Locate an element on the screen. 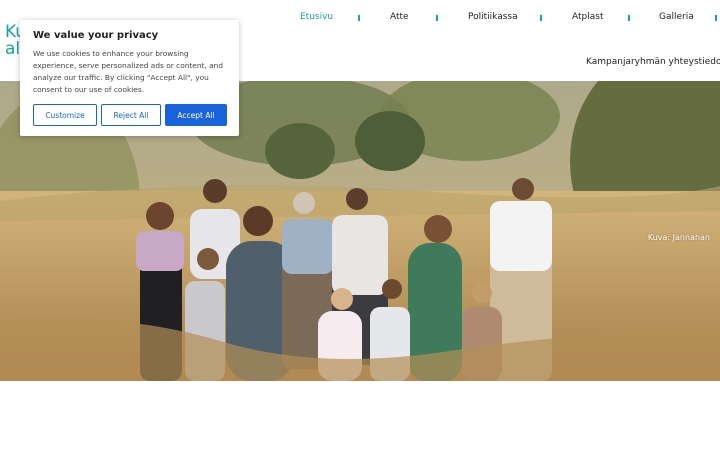 The height and width of the screenshot is (450, 720). customize-button: Customize is located at coordinates (65, 115).